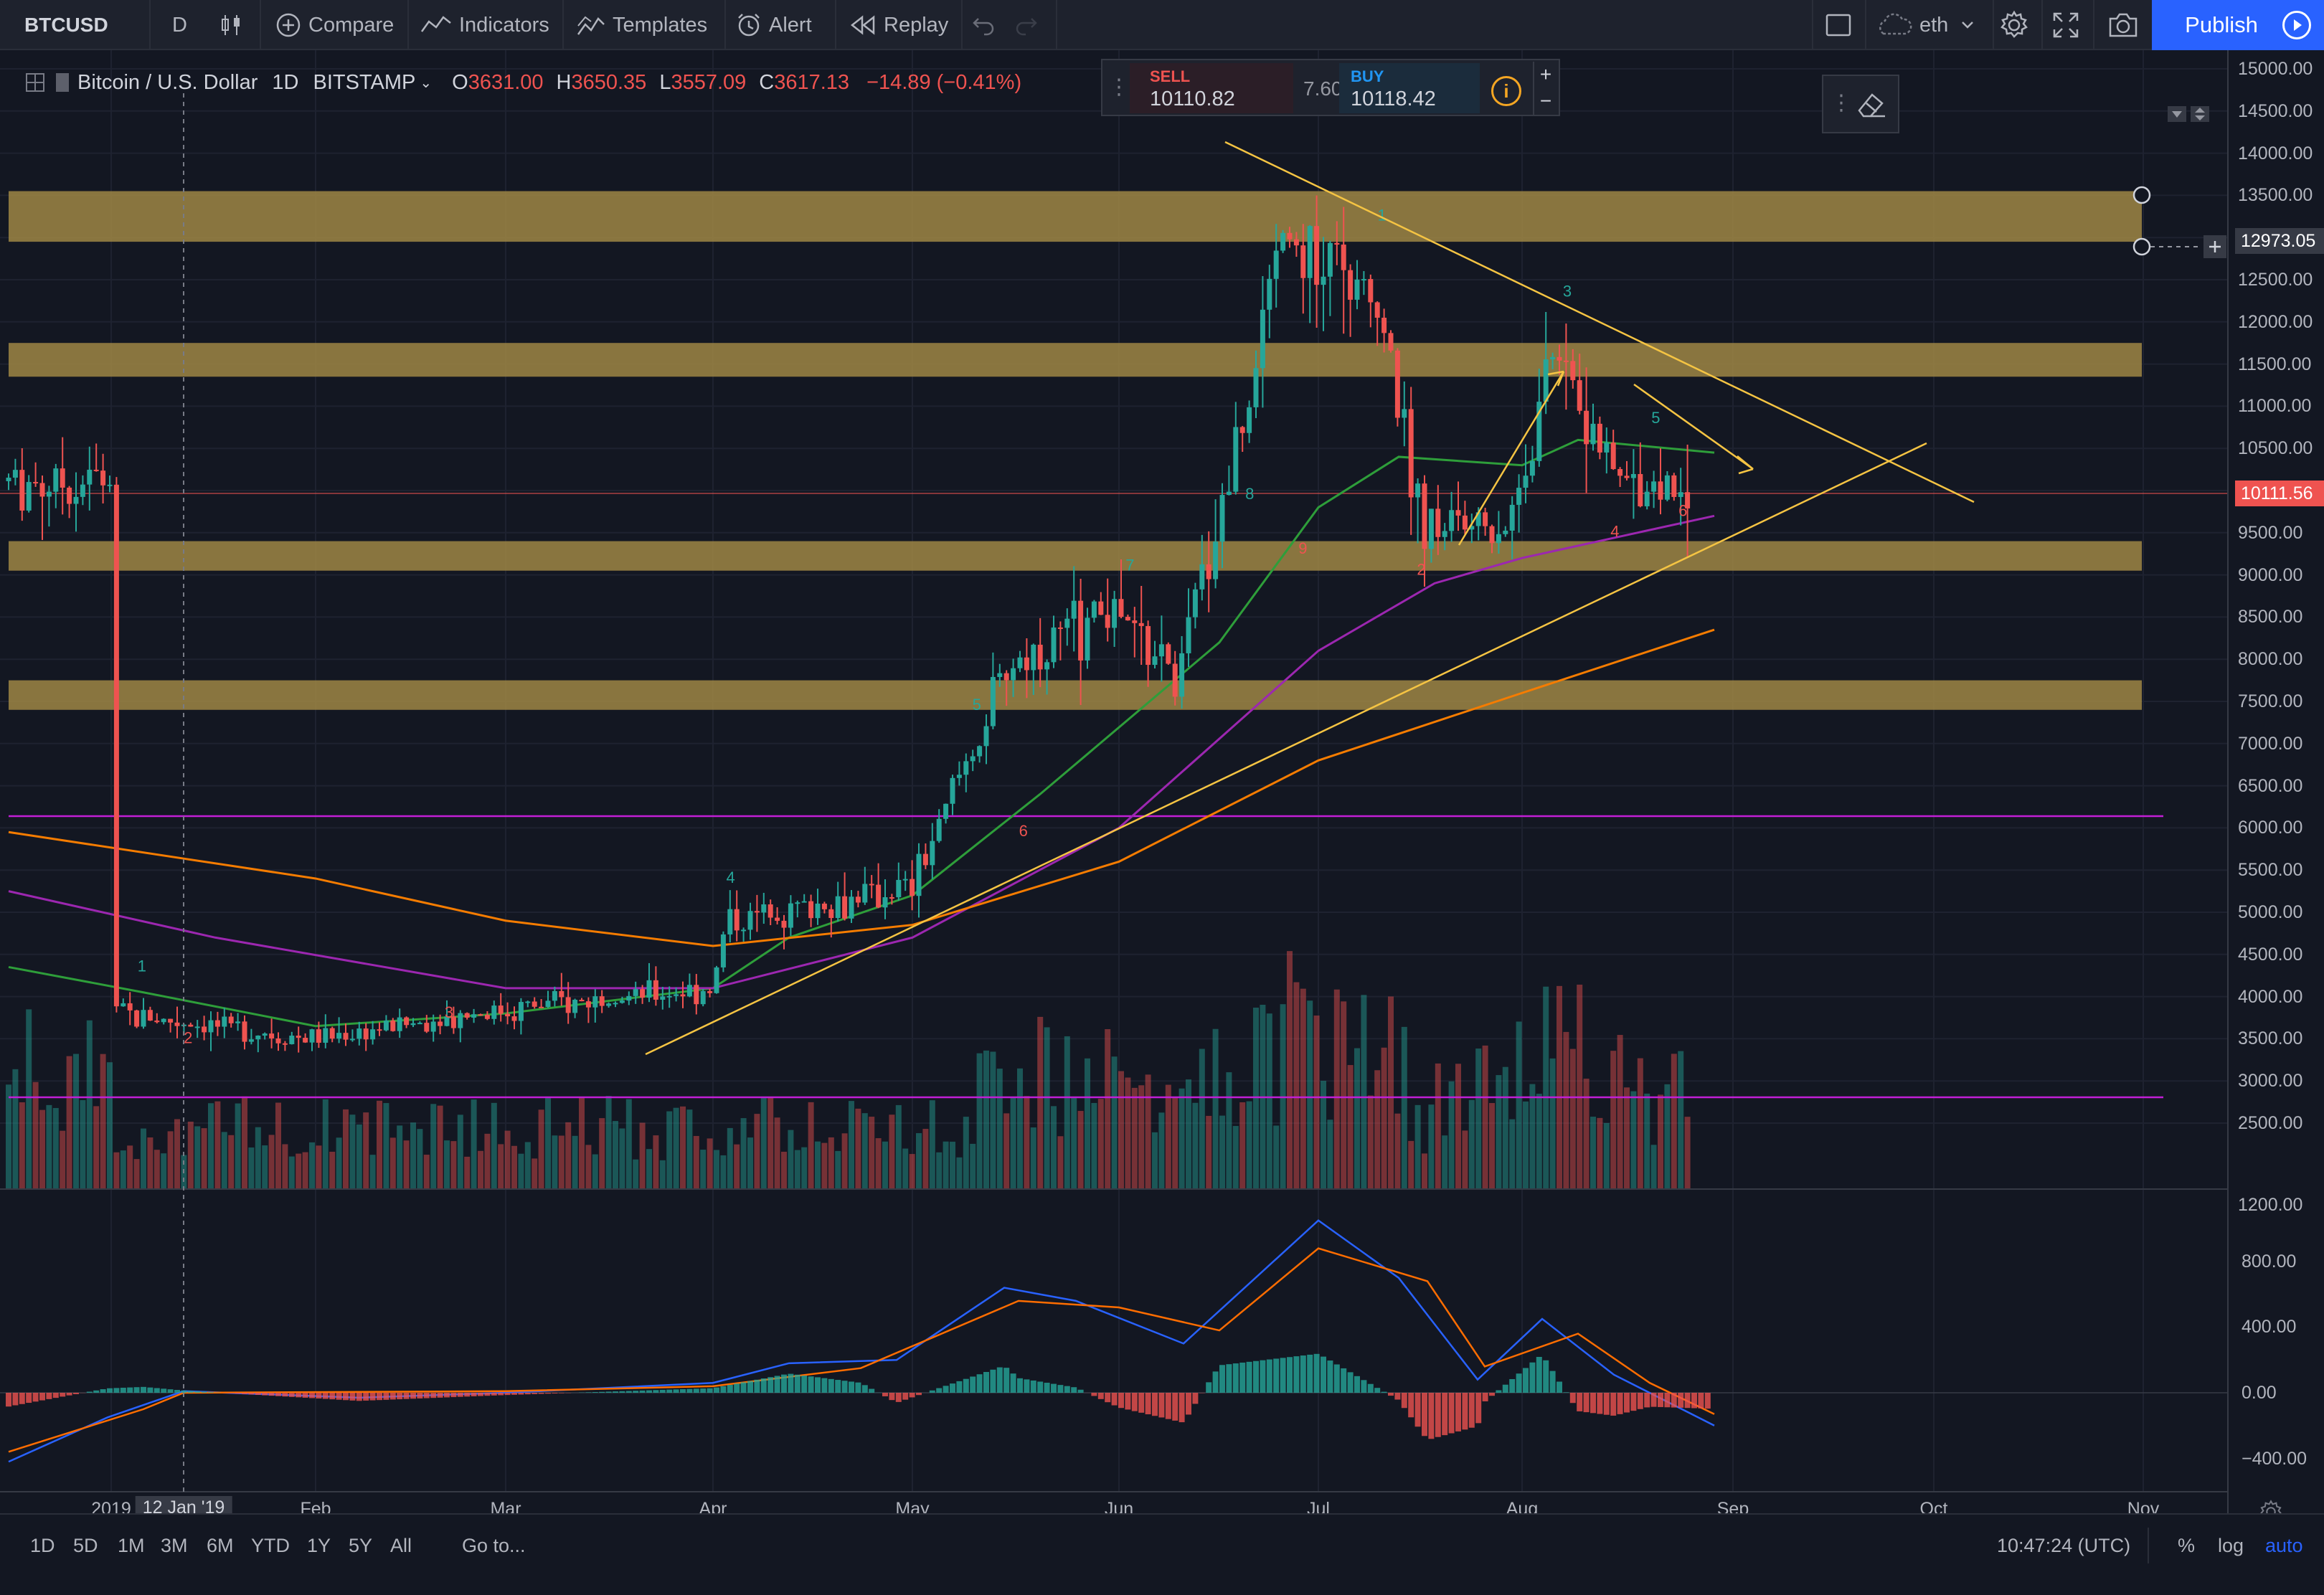  I want to click on templates-button: Templates, so click(642, 25).